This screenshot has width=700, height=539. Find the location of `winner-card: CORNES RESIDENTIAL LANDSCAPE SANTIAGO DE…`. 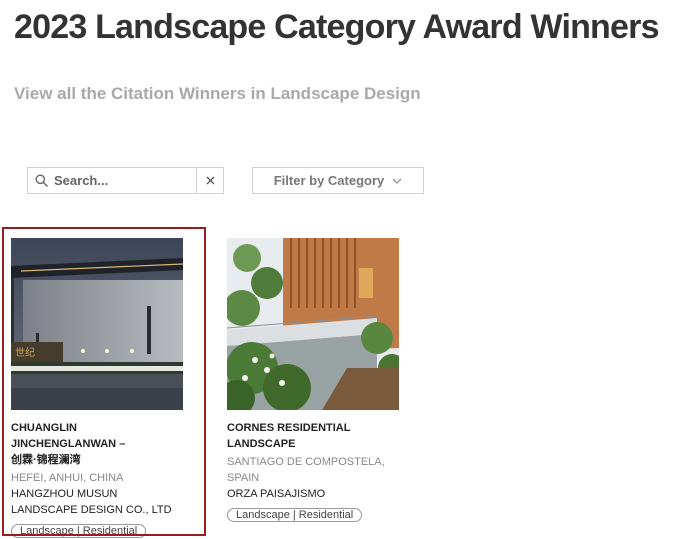

winner-card: CORNES RESIDENTIAL LANDSCAPE SANTIAGO DE… is located at coordinates (313, 380).